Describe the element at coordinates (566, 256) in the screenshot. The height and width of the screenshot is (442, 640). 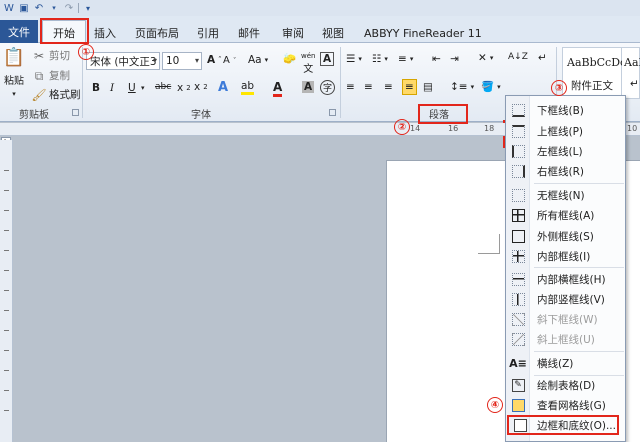
I see `menu-item-inside-borders: 内部框线(I)` at that location.